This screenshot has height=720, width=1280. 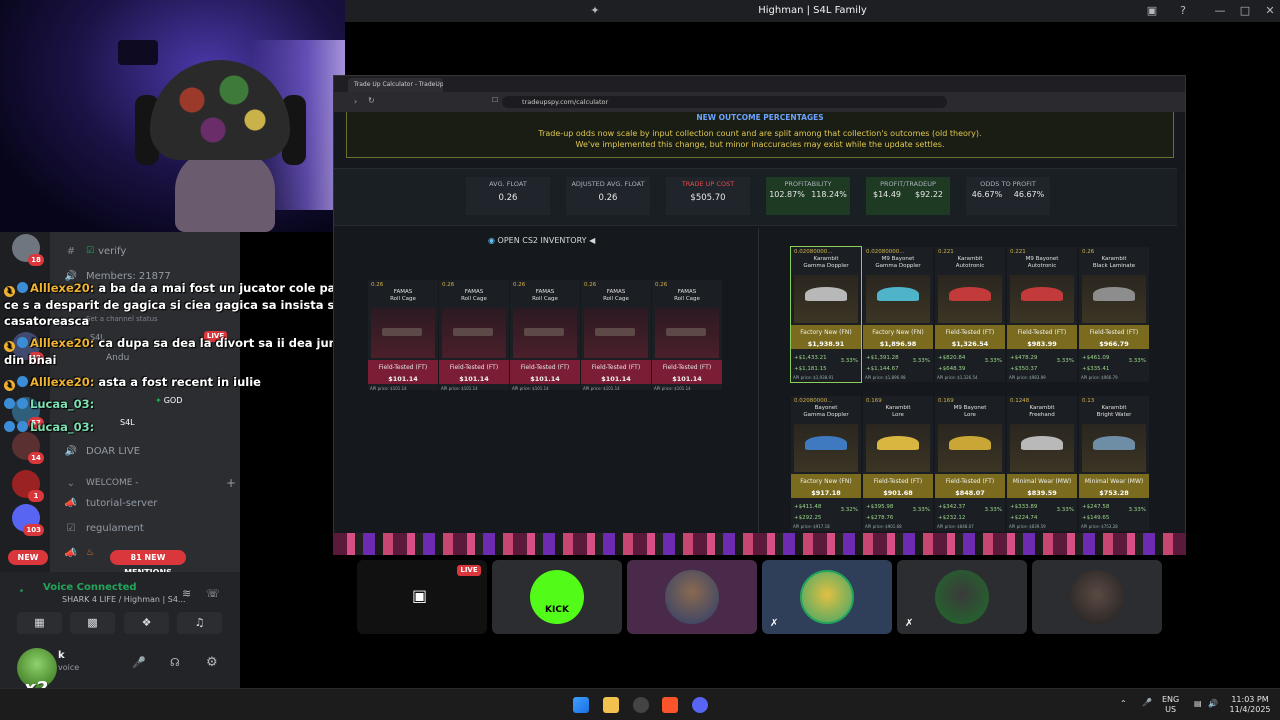 What do you see at coordinates (225, 191) in the screenshot?
I see `streamer-face` at bounding box center [225, 191].